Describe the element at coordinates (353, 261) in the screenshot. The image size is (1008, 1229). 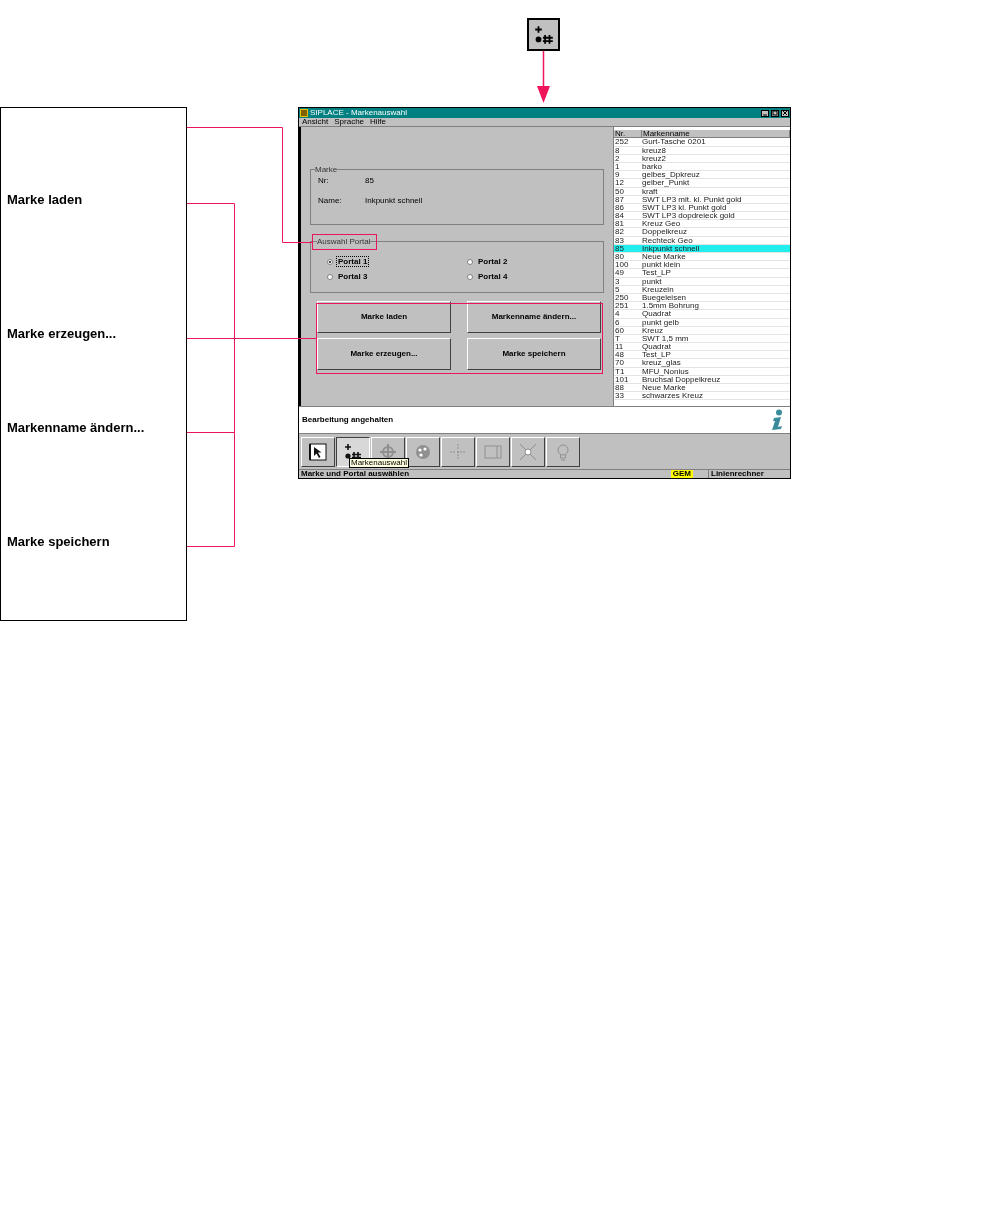
I see `radio-label: Portal 1` at that location.